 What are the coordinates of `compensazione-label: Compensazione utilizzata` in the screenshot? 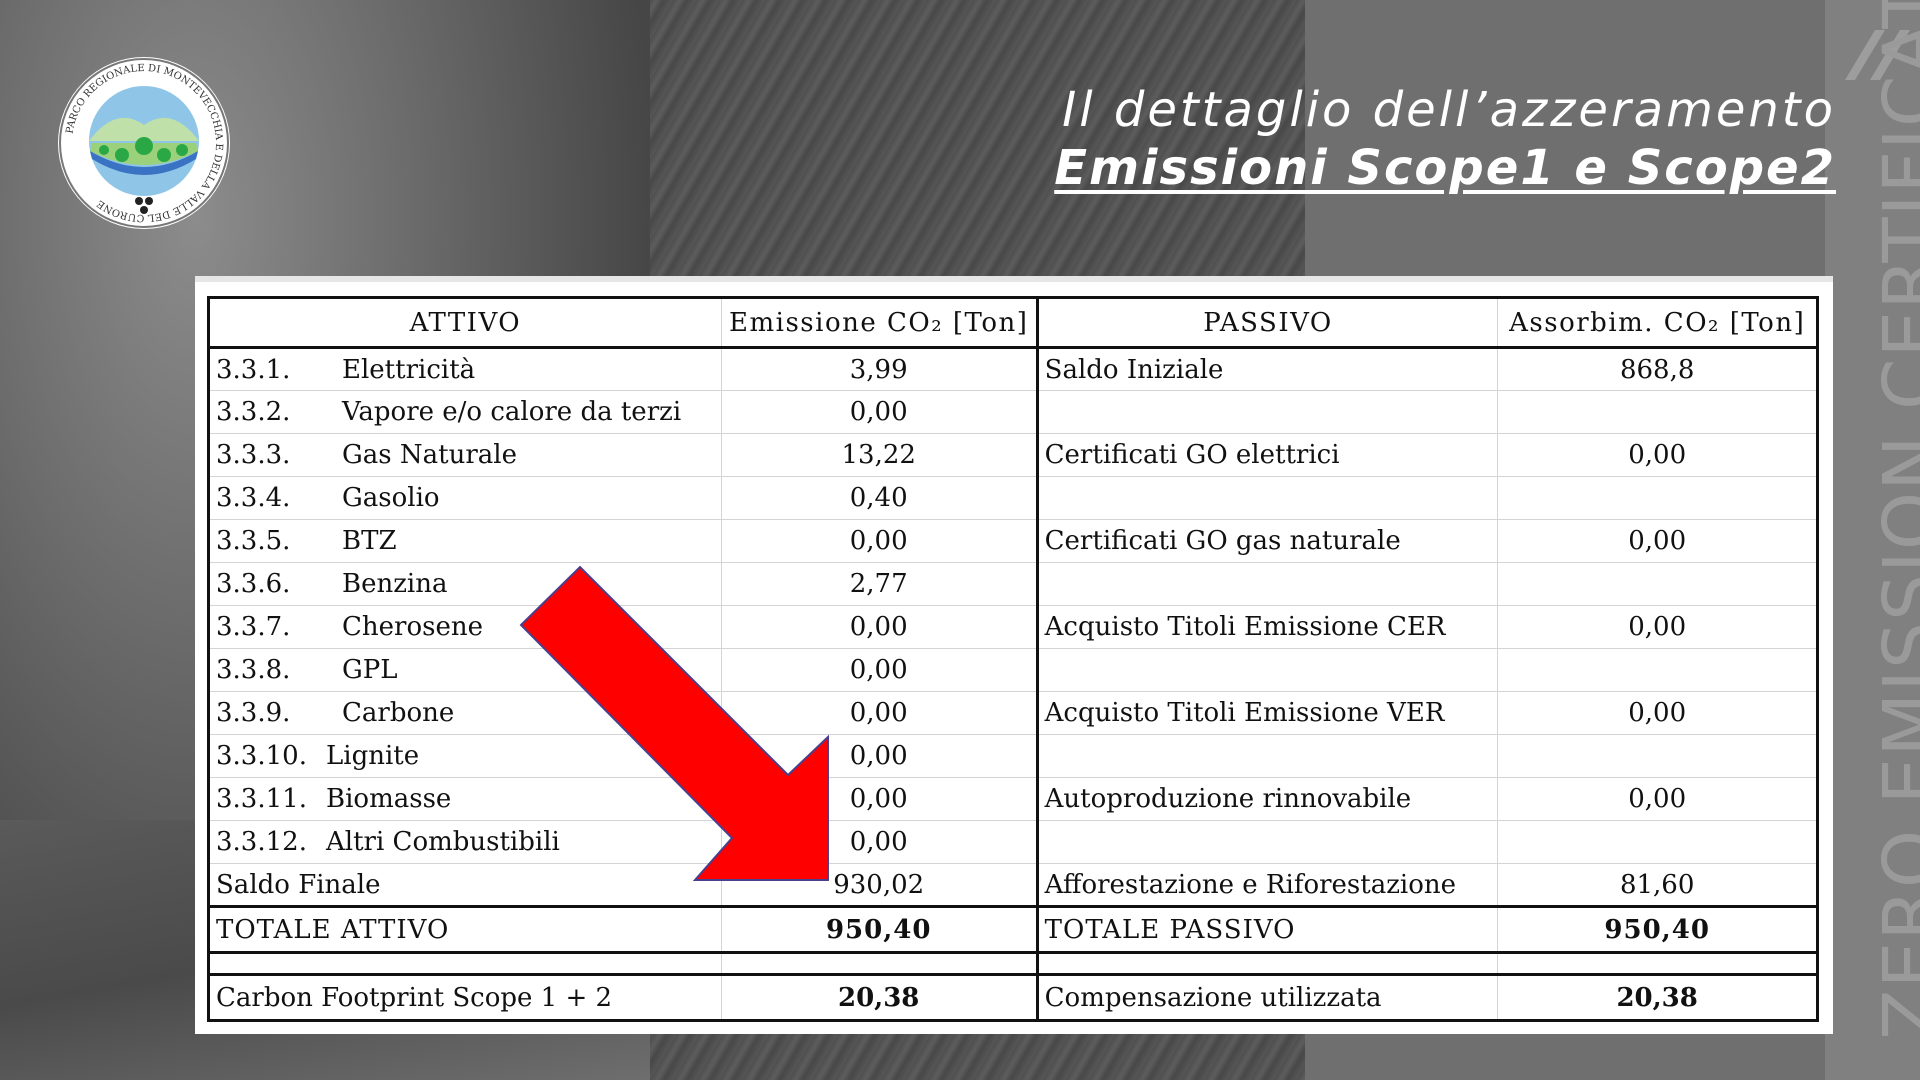 It's located at (1268, 997).